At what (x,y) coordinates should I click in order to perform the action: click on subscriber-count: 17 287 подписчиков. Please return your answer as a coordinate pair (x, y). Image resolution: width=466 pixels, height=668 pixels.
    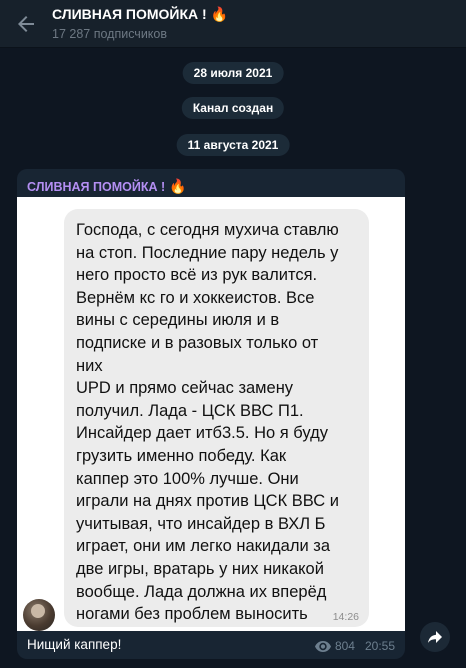
    Looking at the image, I should click on (110, 34).